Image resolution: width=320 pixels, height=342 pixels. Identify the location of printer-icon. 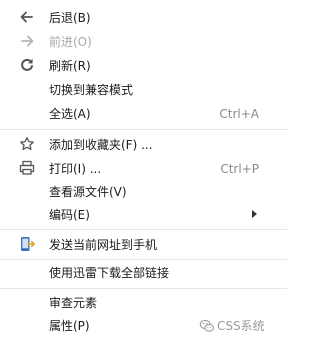
(27, 167).